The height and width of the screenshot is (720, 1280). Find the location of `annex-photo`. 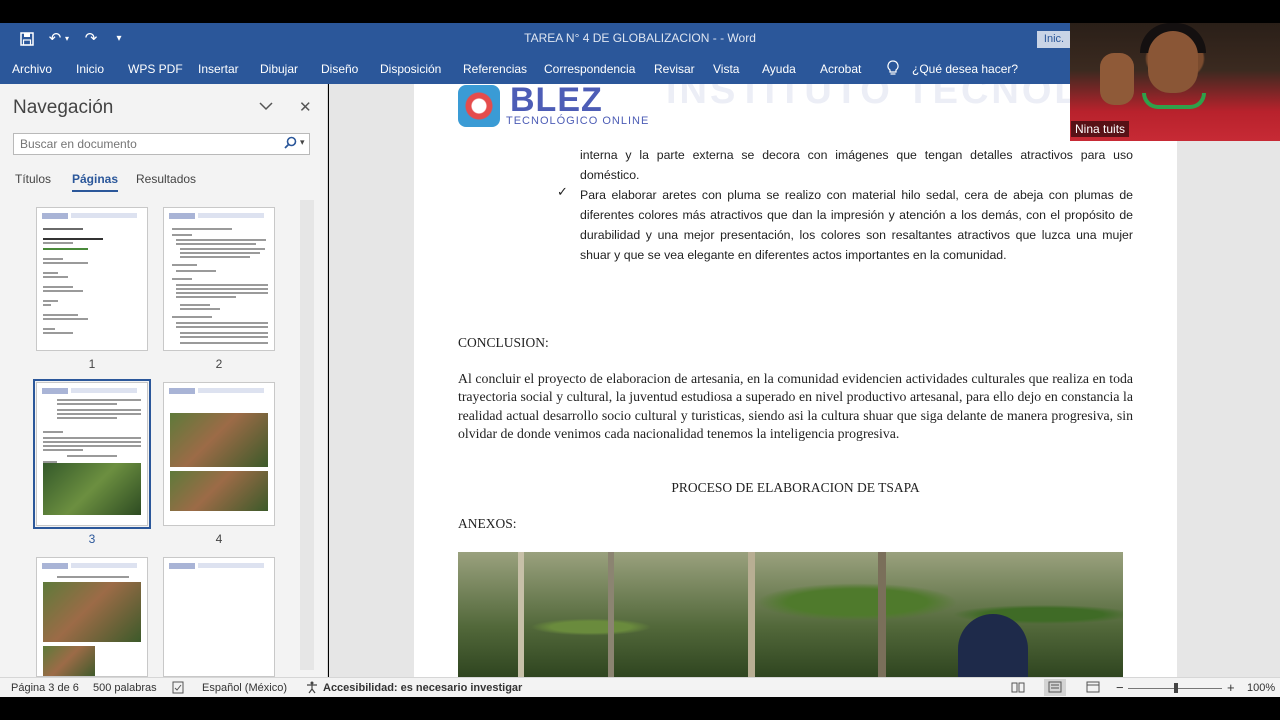

annex-photo is located at coordinates (790, 614).